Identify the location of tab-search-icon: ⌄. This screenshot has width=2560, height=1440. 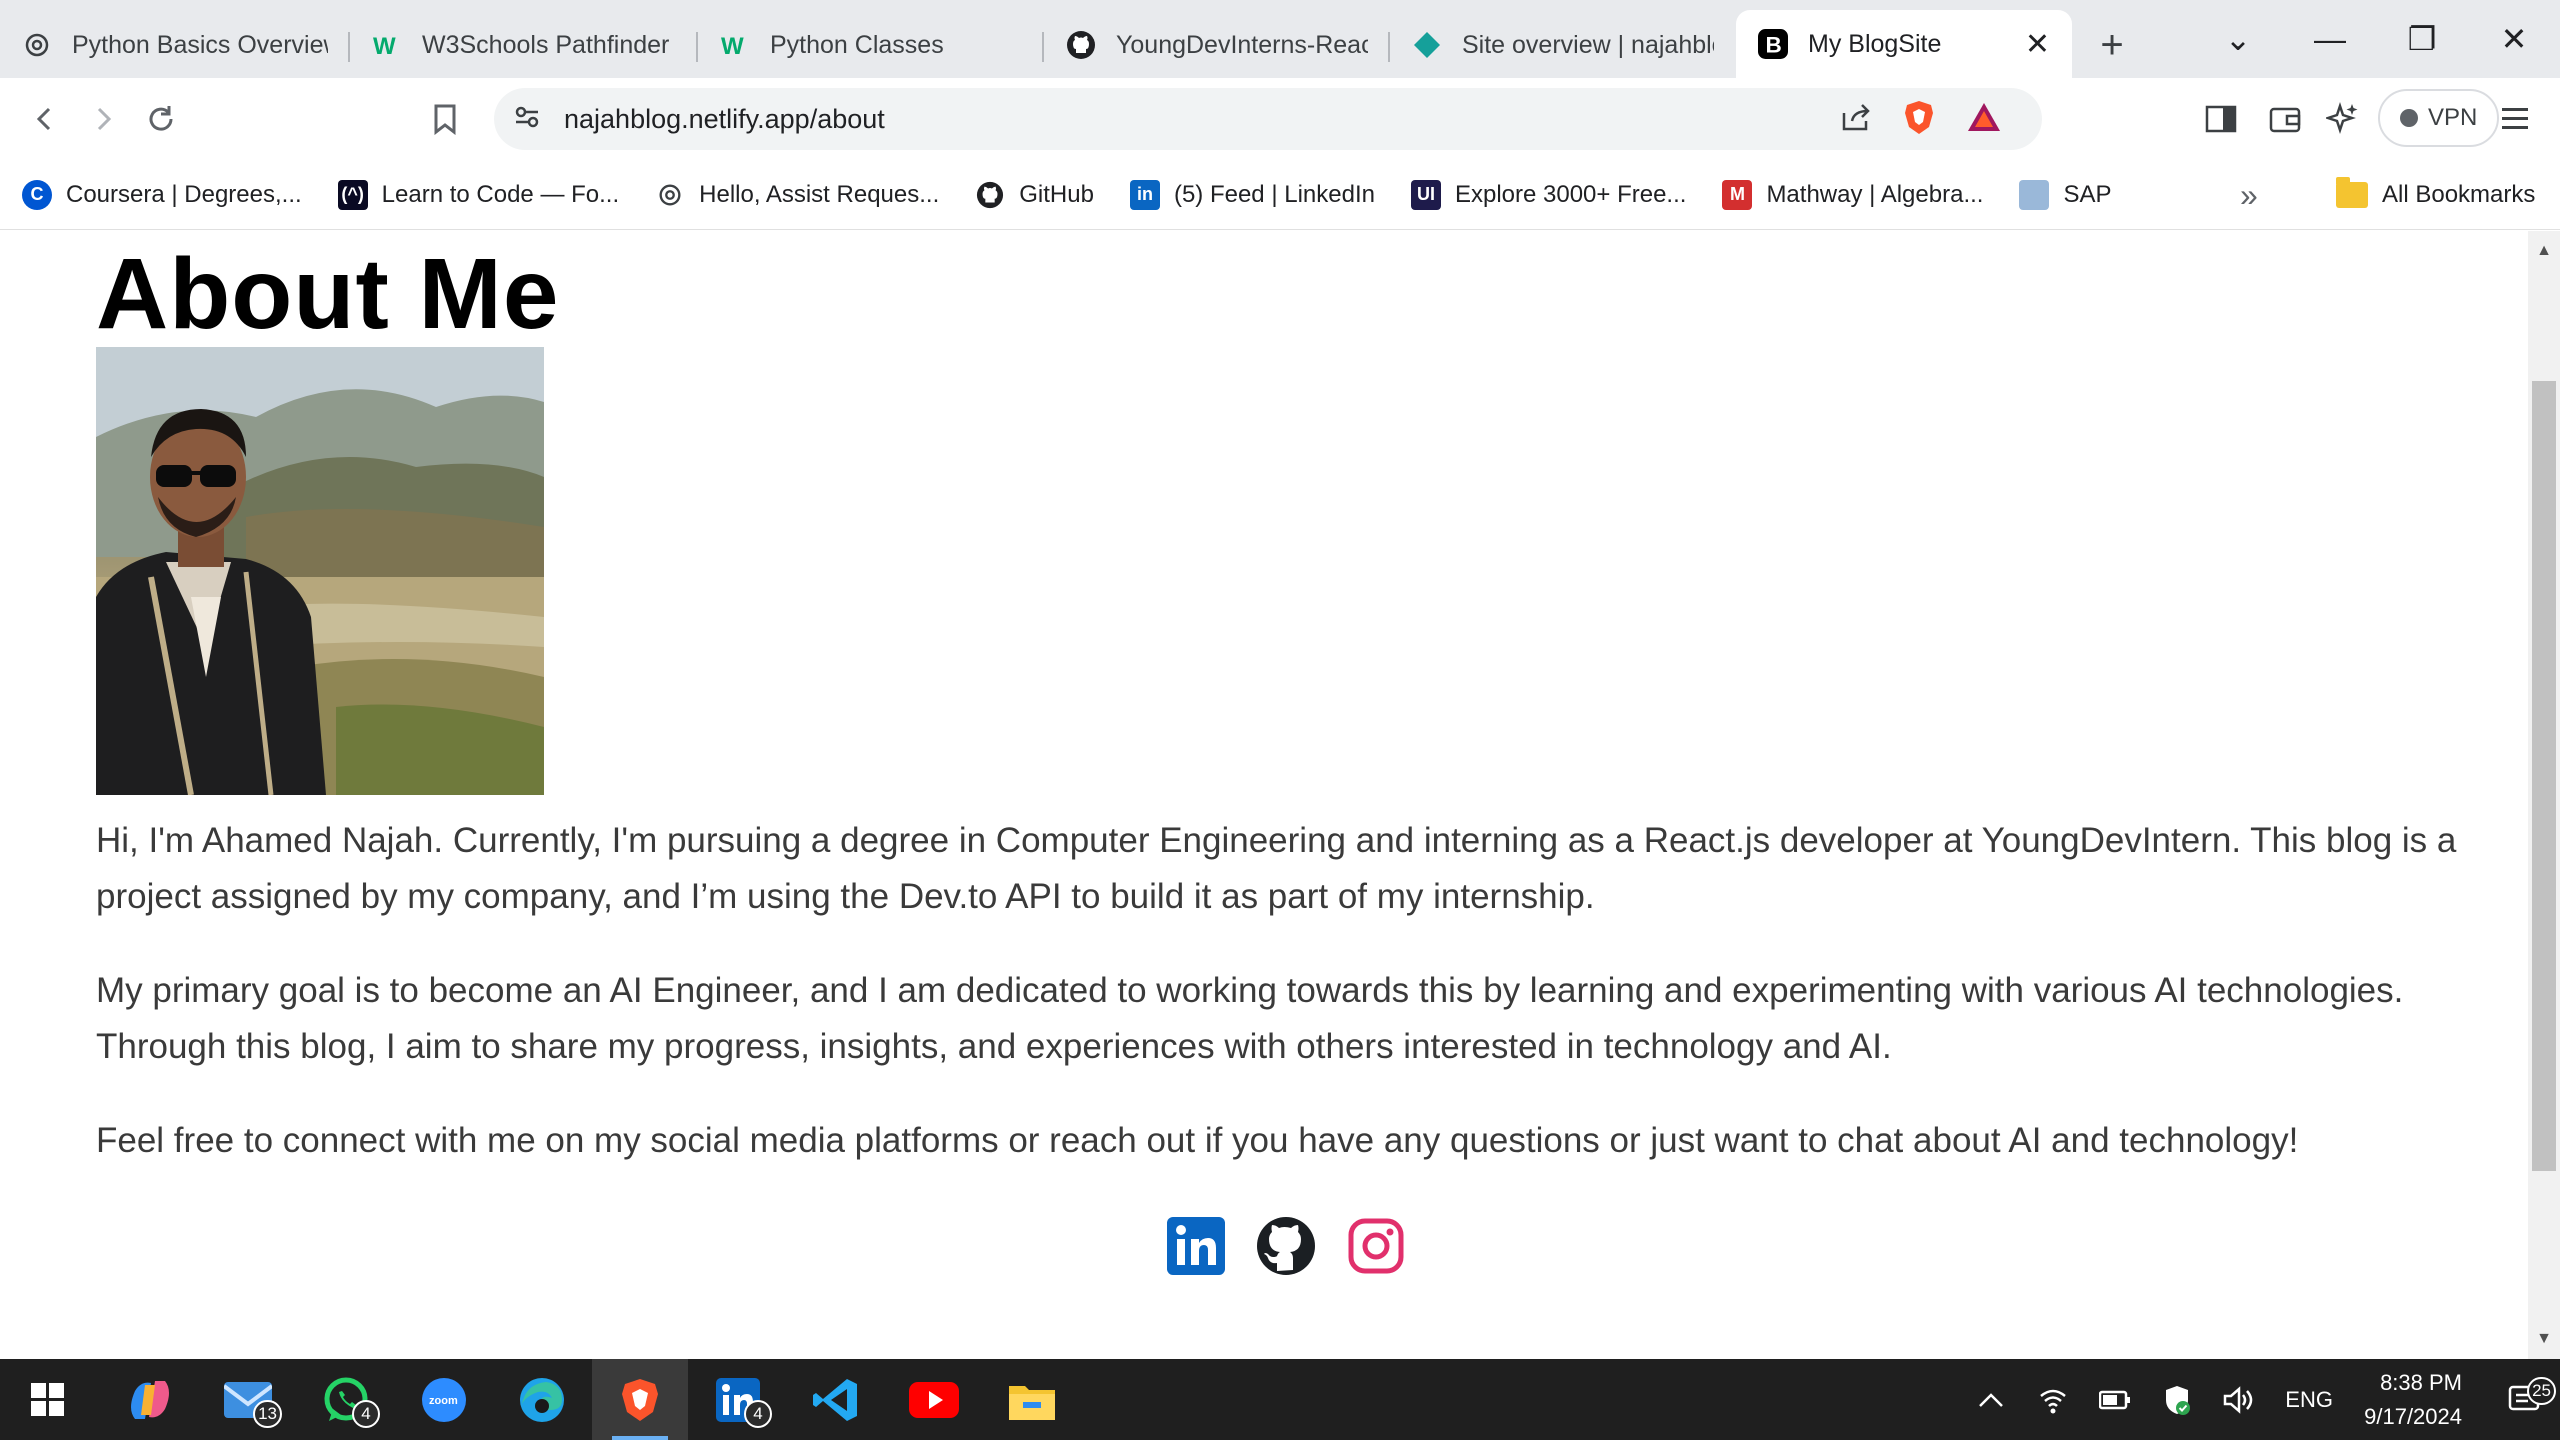
(2238, 39).